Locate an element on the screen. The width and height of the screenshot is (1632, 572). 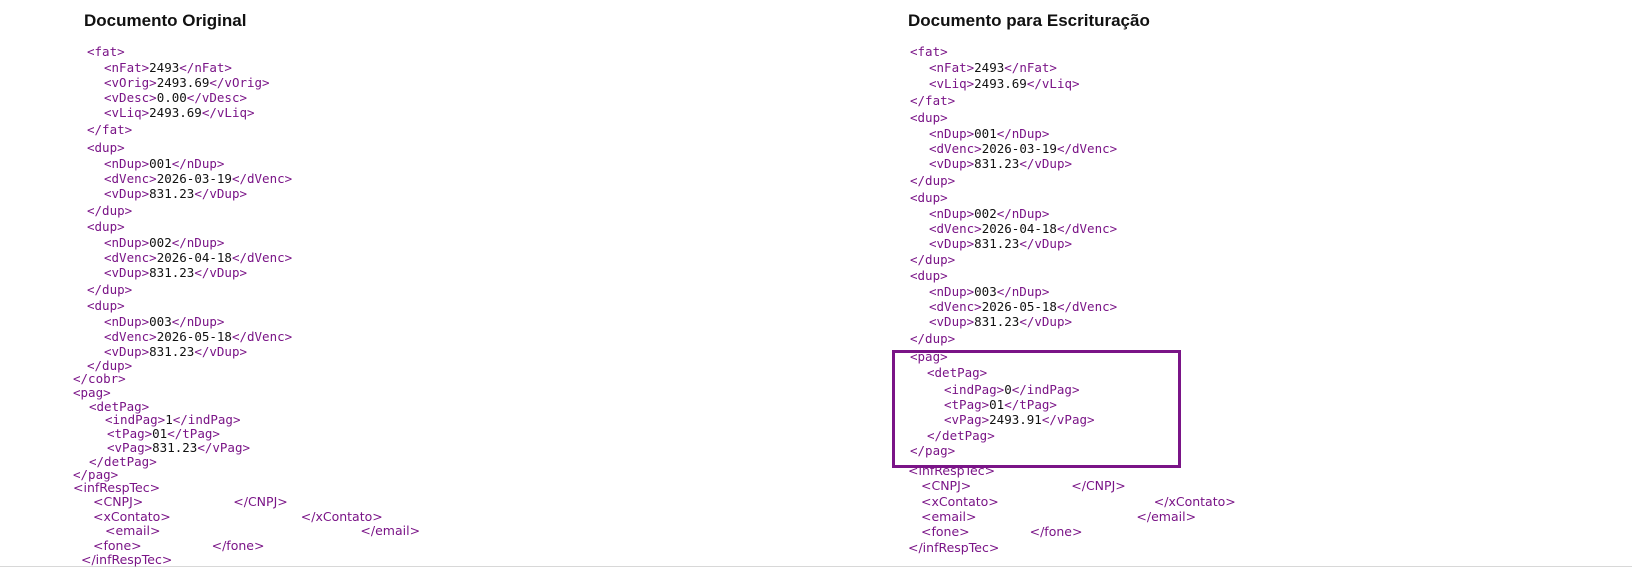
xml-line-dup: <dup> is located at coordinates (929, 197).